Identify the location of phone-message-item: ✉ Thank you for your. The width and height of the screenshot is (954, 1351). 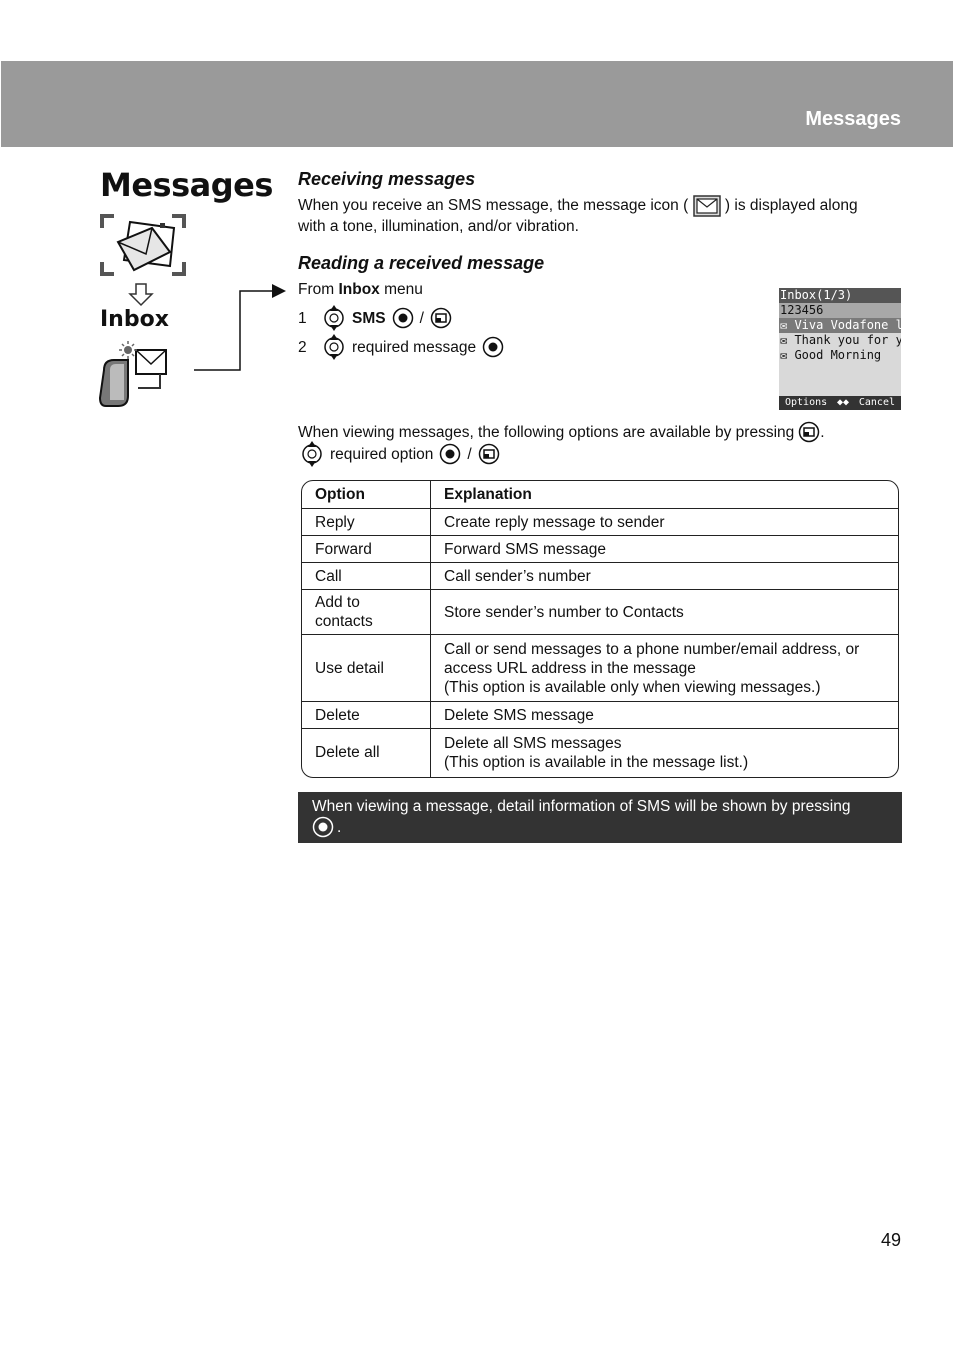
(840, 340).